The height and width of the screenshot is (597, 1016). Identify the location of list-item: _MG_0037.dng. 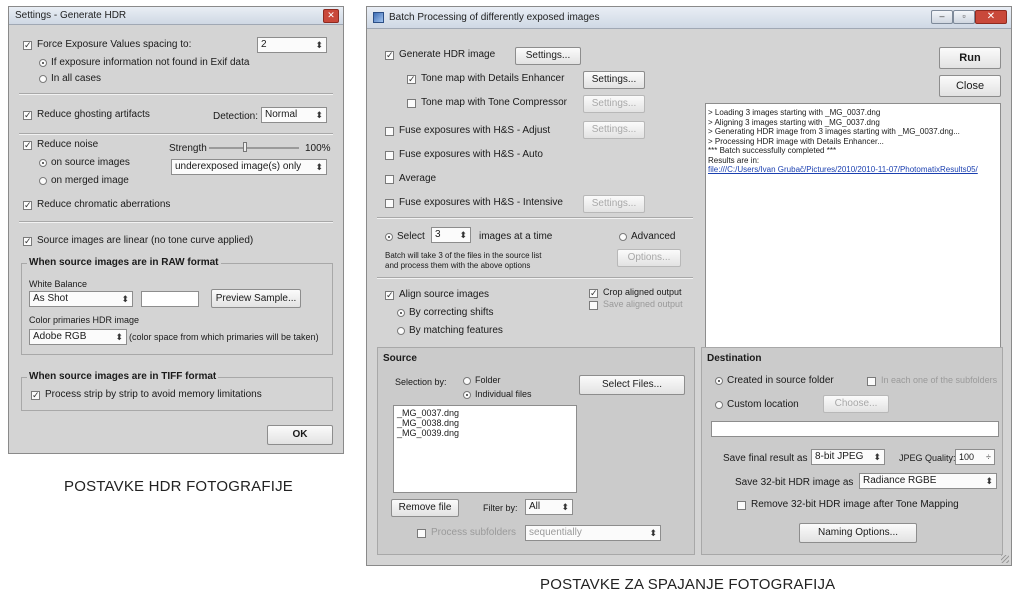
(485, 413).